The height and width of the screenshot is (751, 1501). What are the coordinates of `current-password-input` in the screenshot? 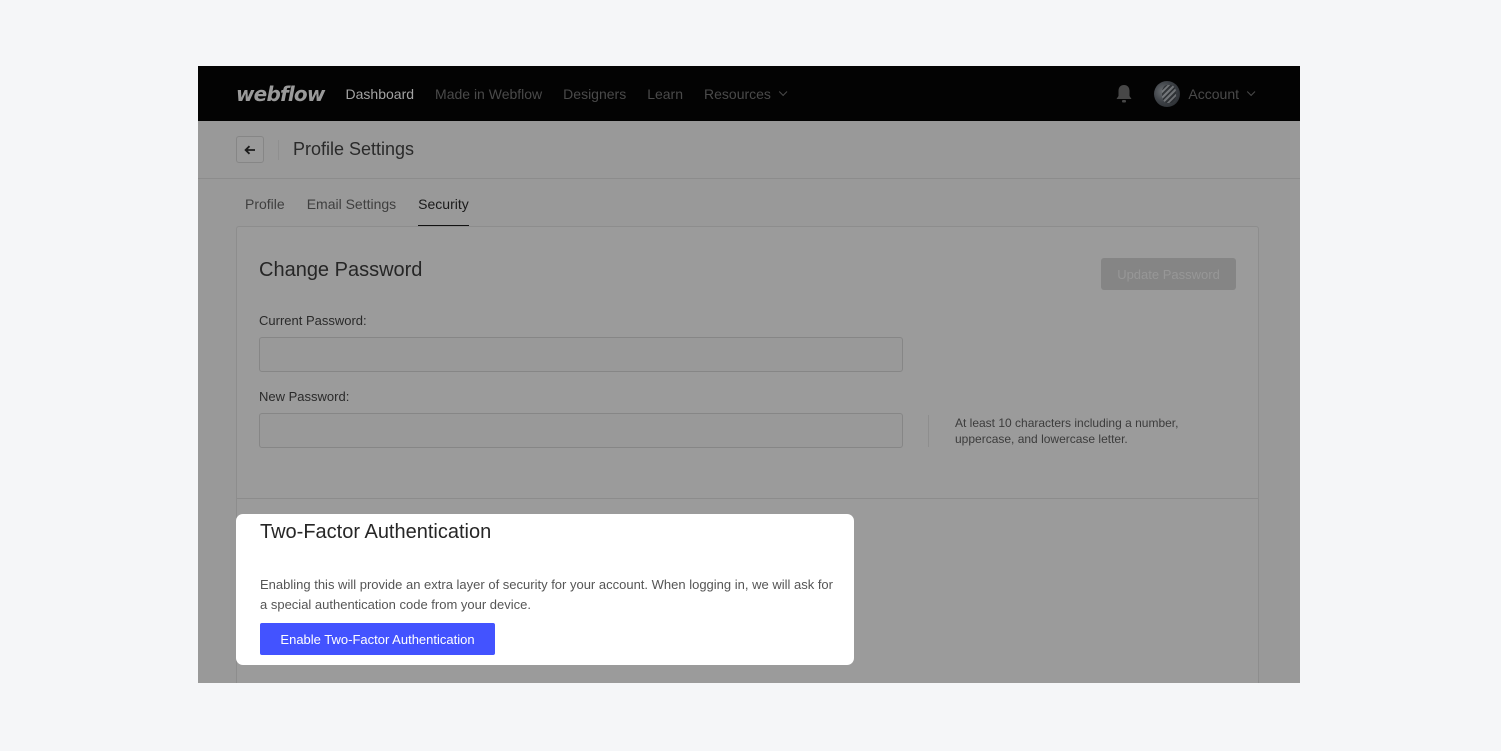 It's located at (581, 354).